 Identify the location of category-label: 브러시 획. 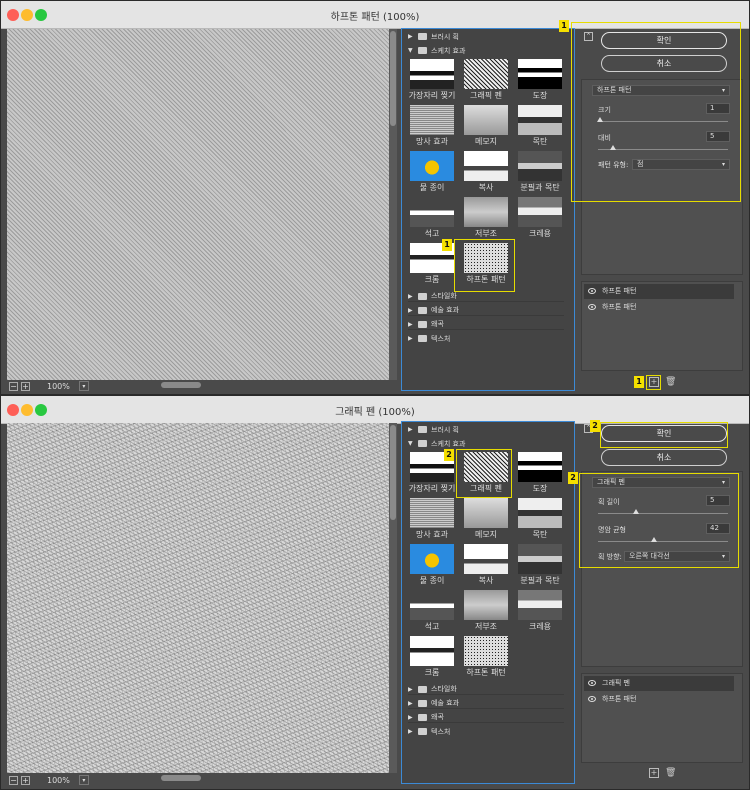
(445, 36).